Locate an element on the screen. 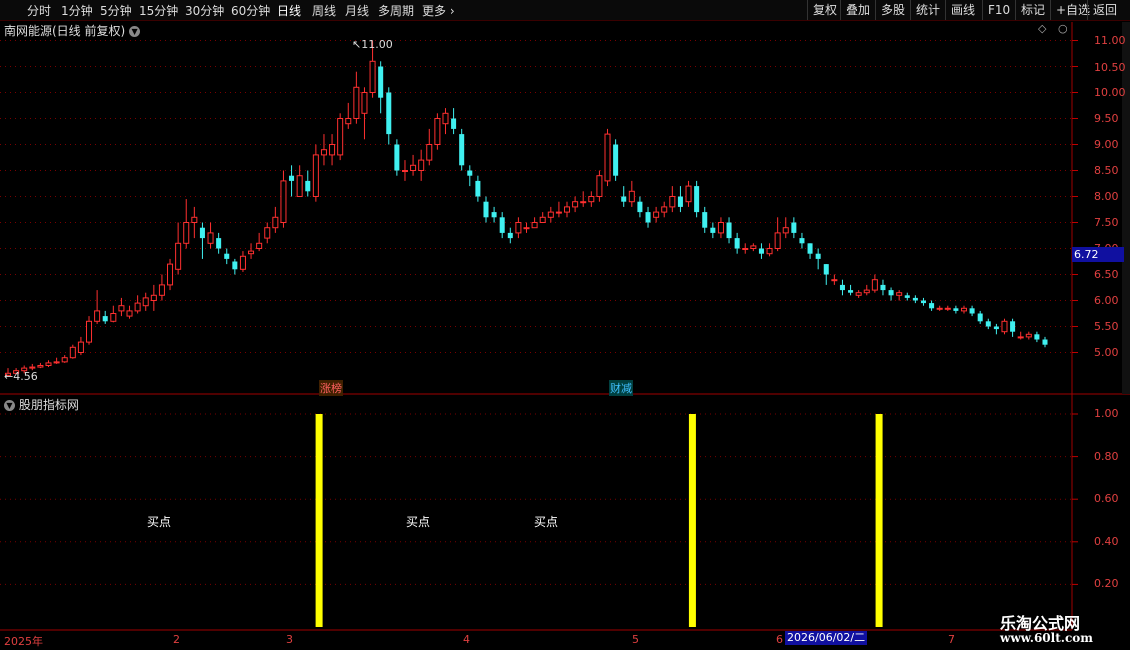  price-tick: 8.50 is located at coordinates (1106, 170).